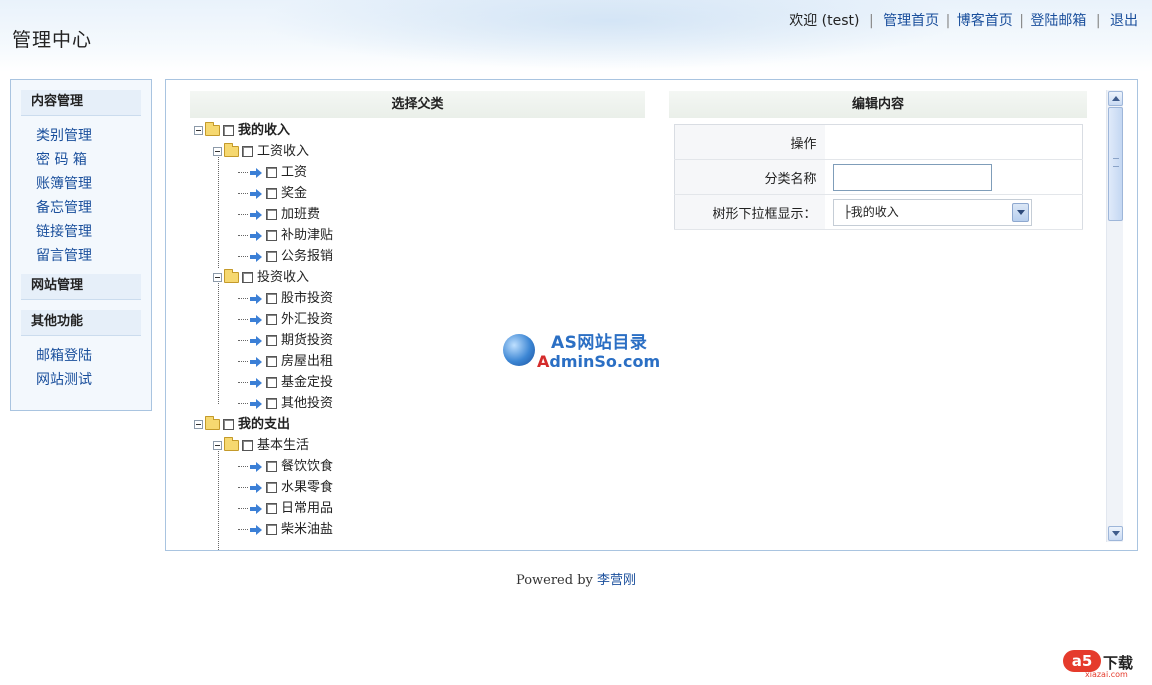 This screenshot has height=685, width=1152. Describe the element at coordinates (261, 151) in the screenshot. I see `tree-node-group: 工资收入` at that location.